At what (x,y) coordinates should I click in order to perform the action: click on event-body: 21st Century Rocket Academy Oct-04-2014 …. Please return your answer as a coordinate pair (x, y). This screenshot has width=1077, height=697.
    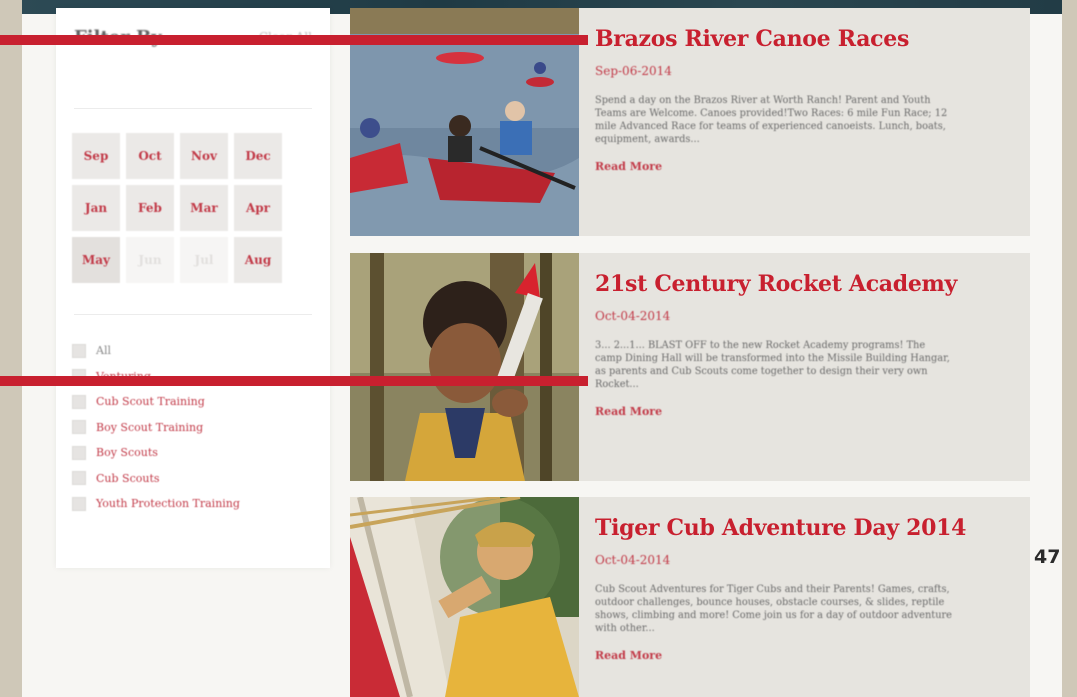
    Looking at the image, I should click on (800, 345).